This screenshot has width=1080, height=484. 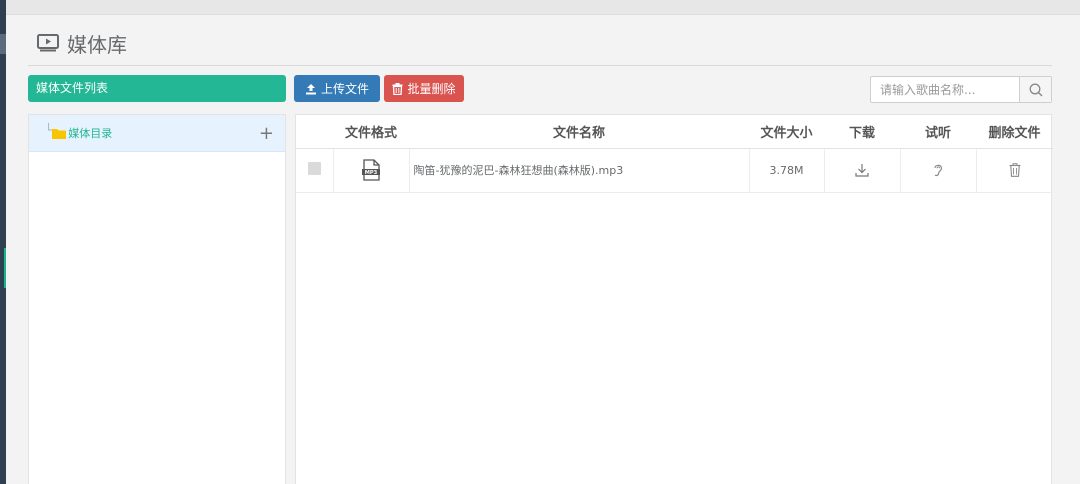 I want to click on search-button, so click(x=1035, y=89).